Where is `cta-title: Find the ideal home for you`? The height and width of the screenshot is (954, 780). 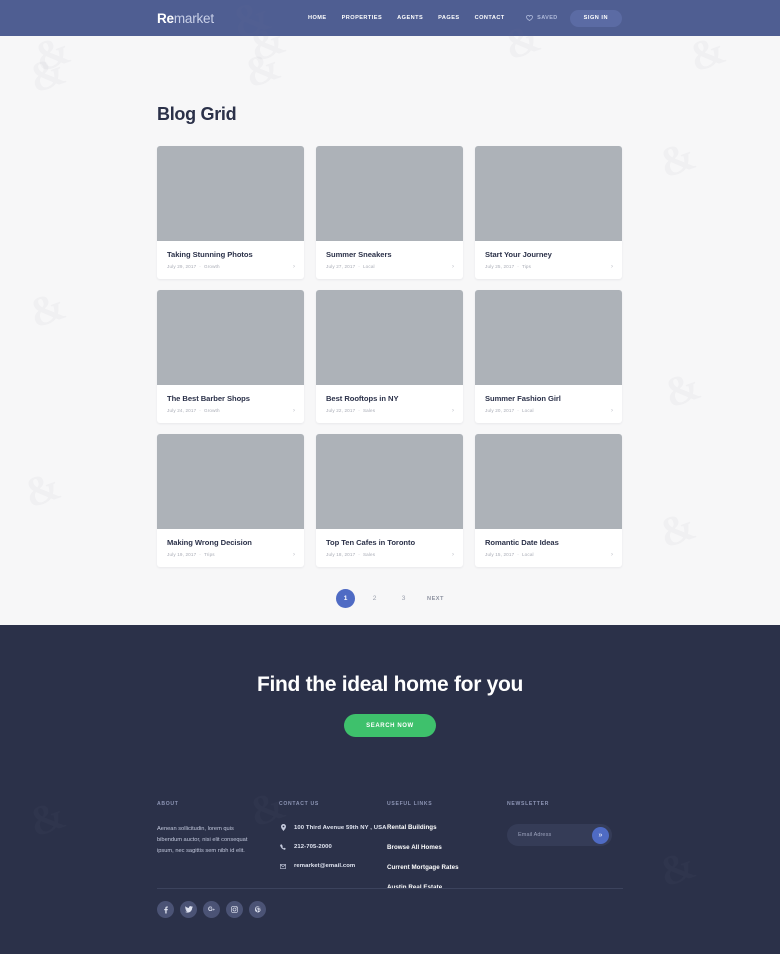
cta-title: Find the ideal home for you is located at coordinates (390, 684).